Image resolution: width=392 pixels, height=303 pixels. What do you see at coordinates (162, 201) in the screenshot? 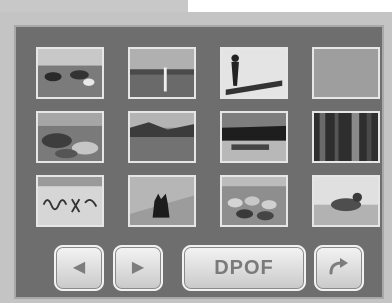
I see `thumbnail-cat-dog` at bounding box center [162, 201].